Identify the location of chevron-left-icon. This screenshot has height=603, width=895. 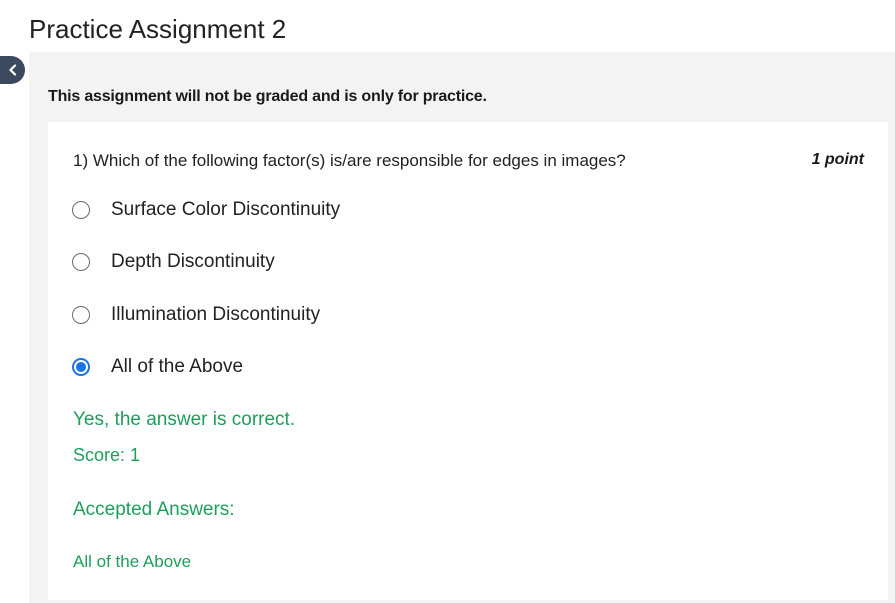
(13, 70).